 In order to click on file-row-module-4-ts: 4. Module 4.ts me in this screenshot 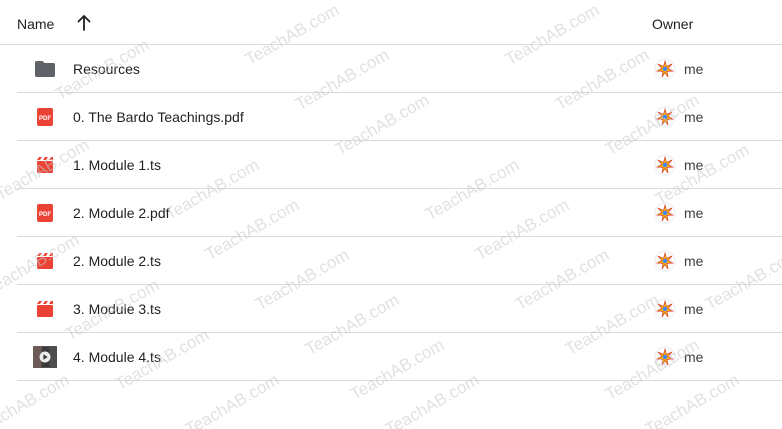, I will do `click(399, 357)`.